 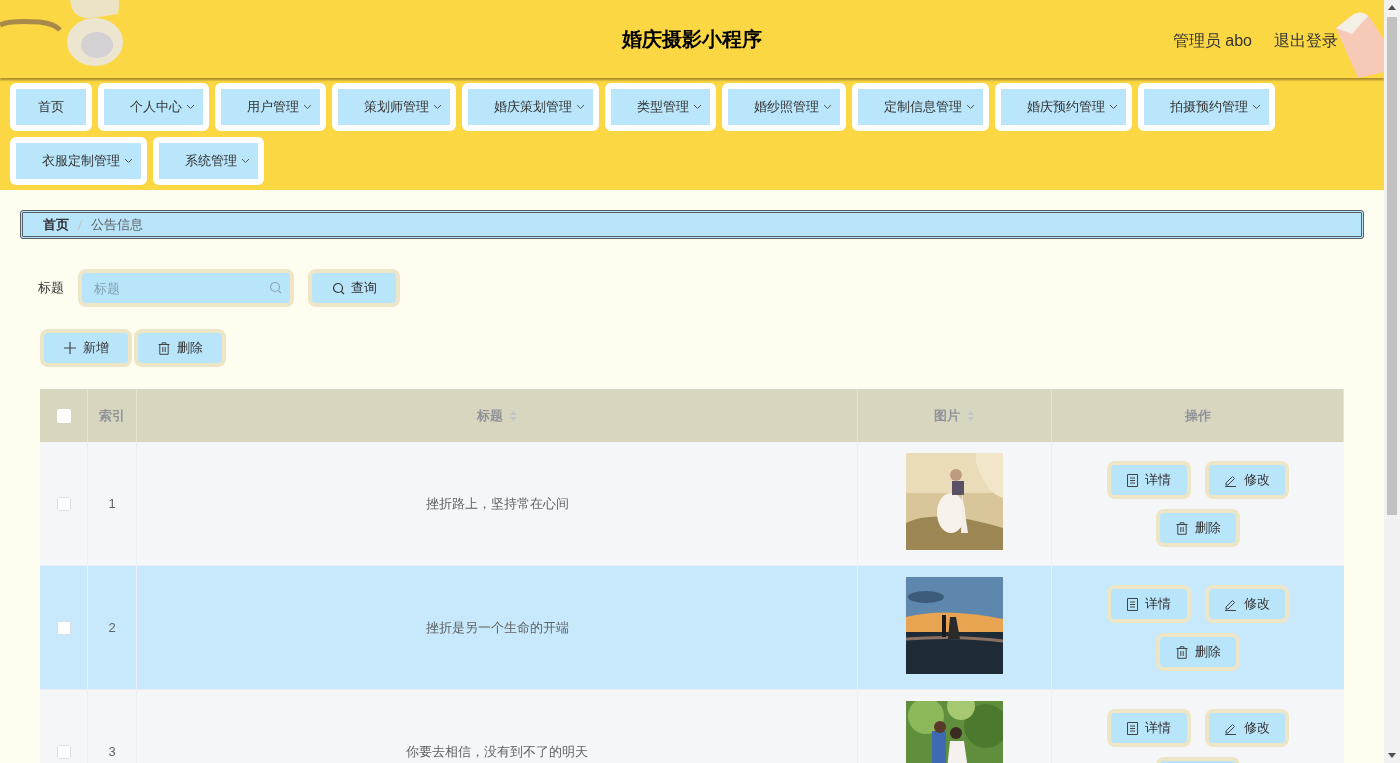 What do you see at coordinates (1063, 107) in the screenshot?
I see `nav-menu-item: 婚庆预约管理` at bounding box center [1063, 107].